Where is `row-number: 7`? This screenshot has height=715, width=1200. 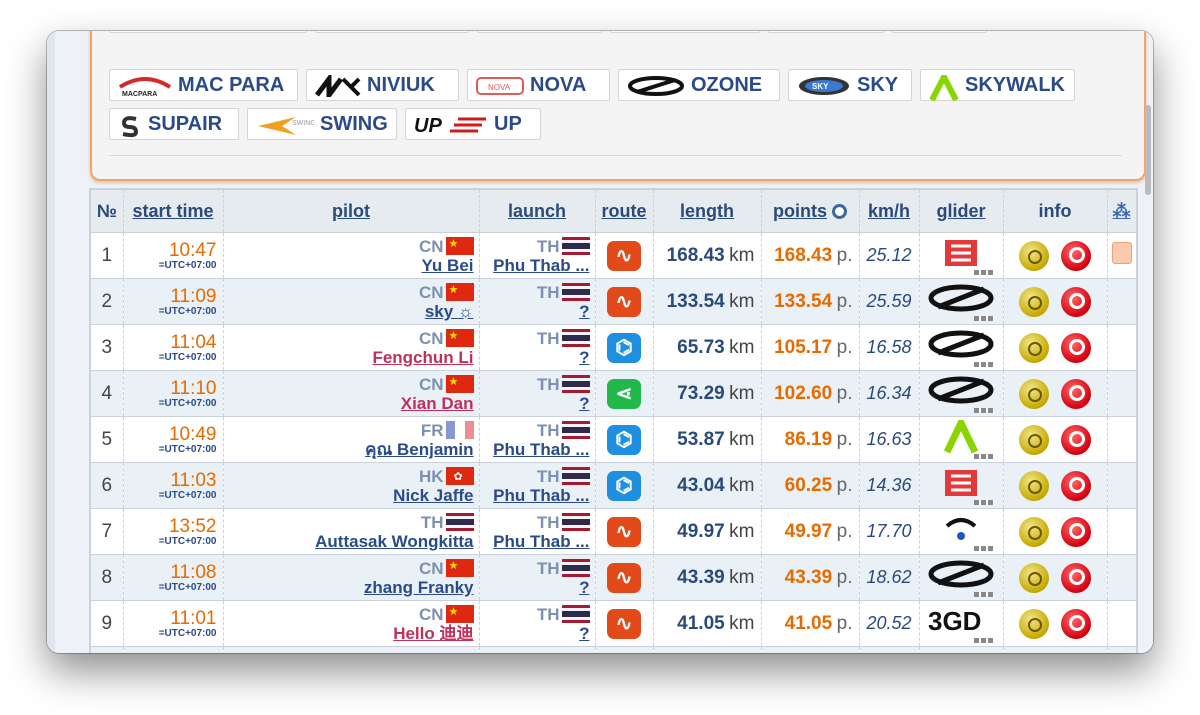
row-number: 7 is located at coordinates (107, 531).